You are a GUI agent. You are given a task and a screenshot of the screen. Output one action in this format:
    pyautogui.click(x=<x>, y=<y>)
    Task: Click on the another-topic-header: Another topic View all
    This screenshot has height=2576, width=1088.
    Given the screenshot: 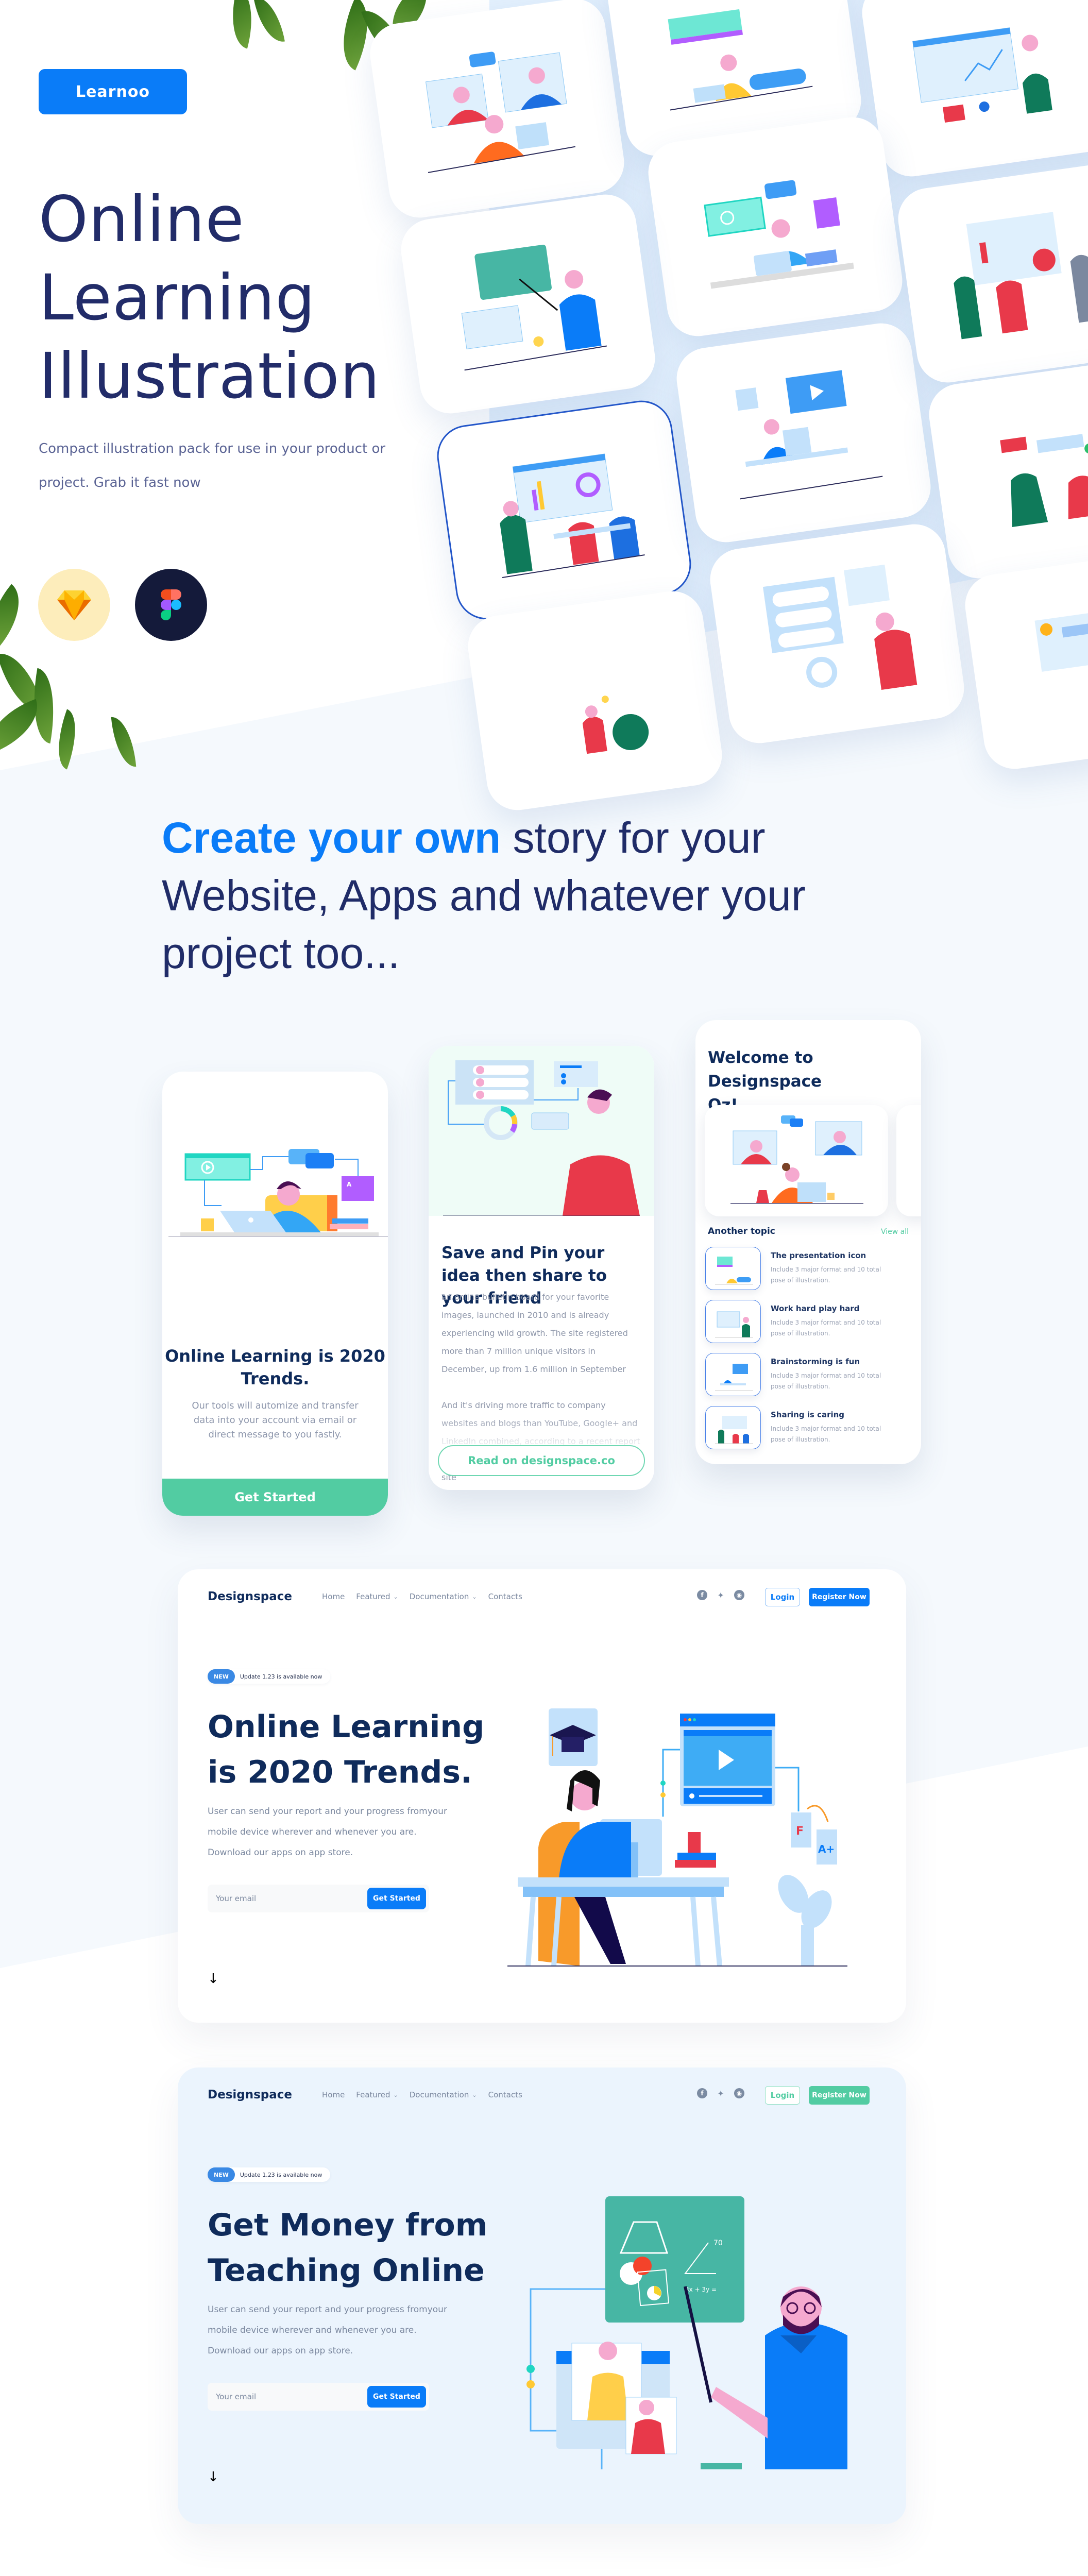 What is the action you would take?
    pyautogui.click(x=808, y=1231)
    